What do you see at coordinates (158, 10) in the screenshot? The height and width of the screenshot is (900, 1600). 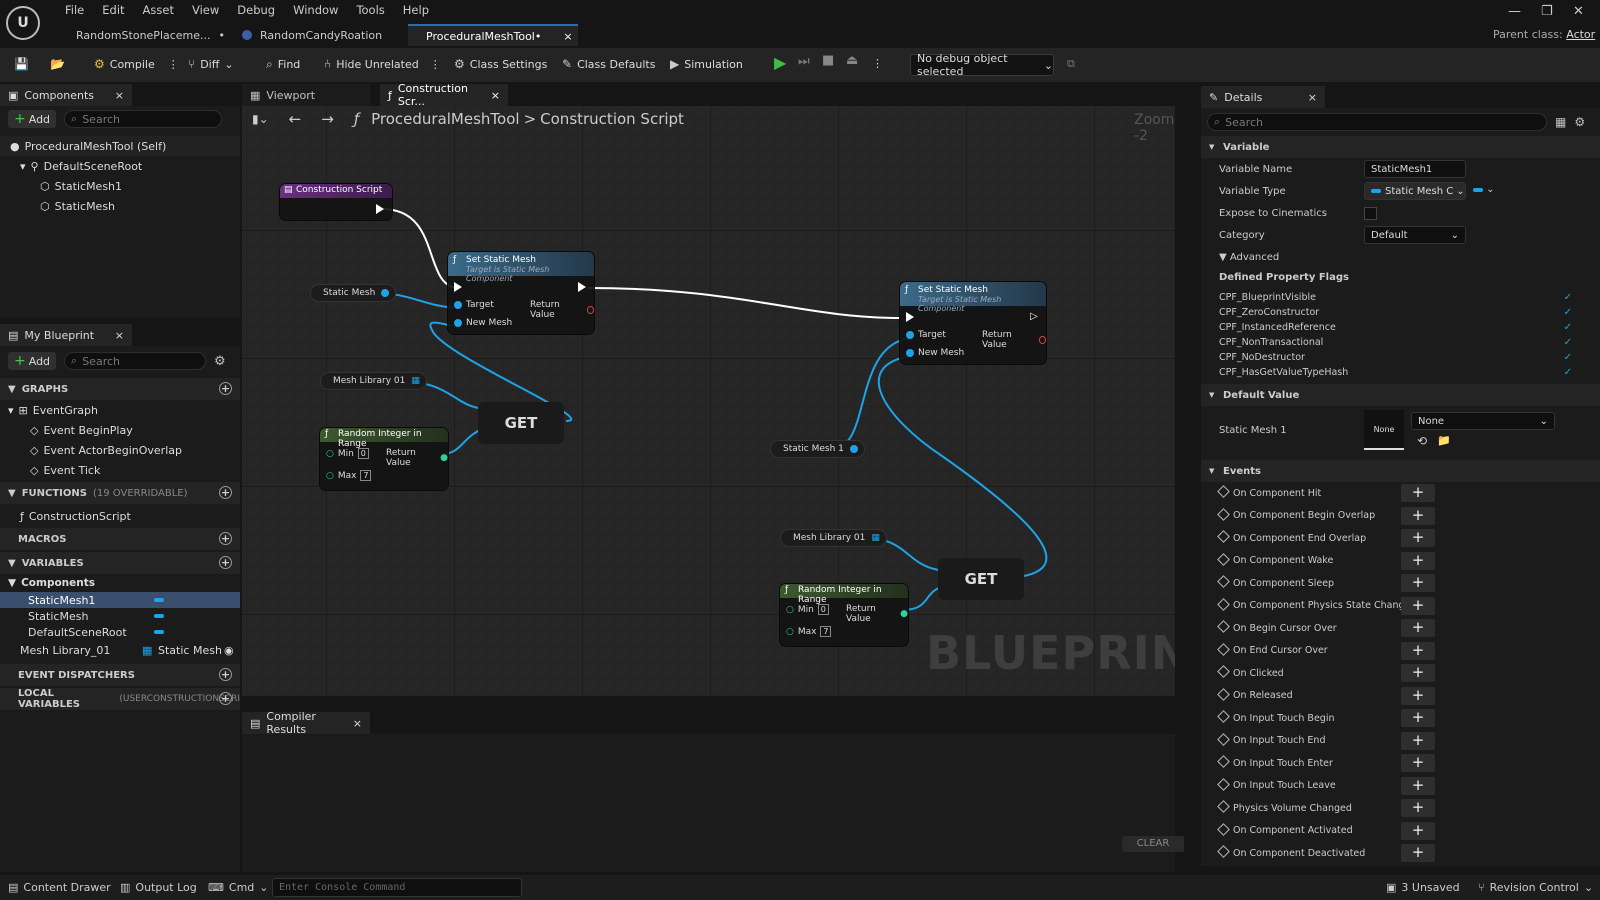 I see `menu-asset: Asset` at bounding box center [158, 10].